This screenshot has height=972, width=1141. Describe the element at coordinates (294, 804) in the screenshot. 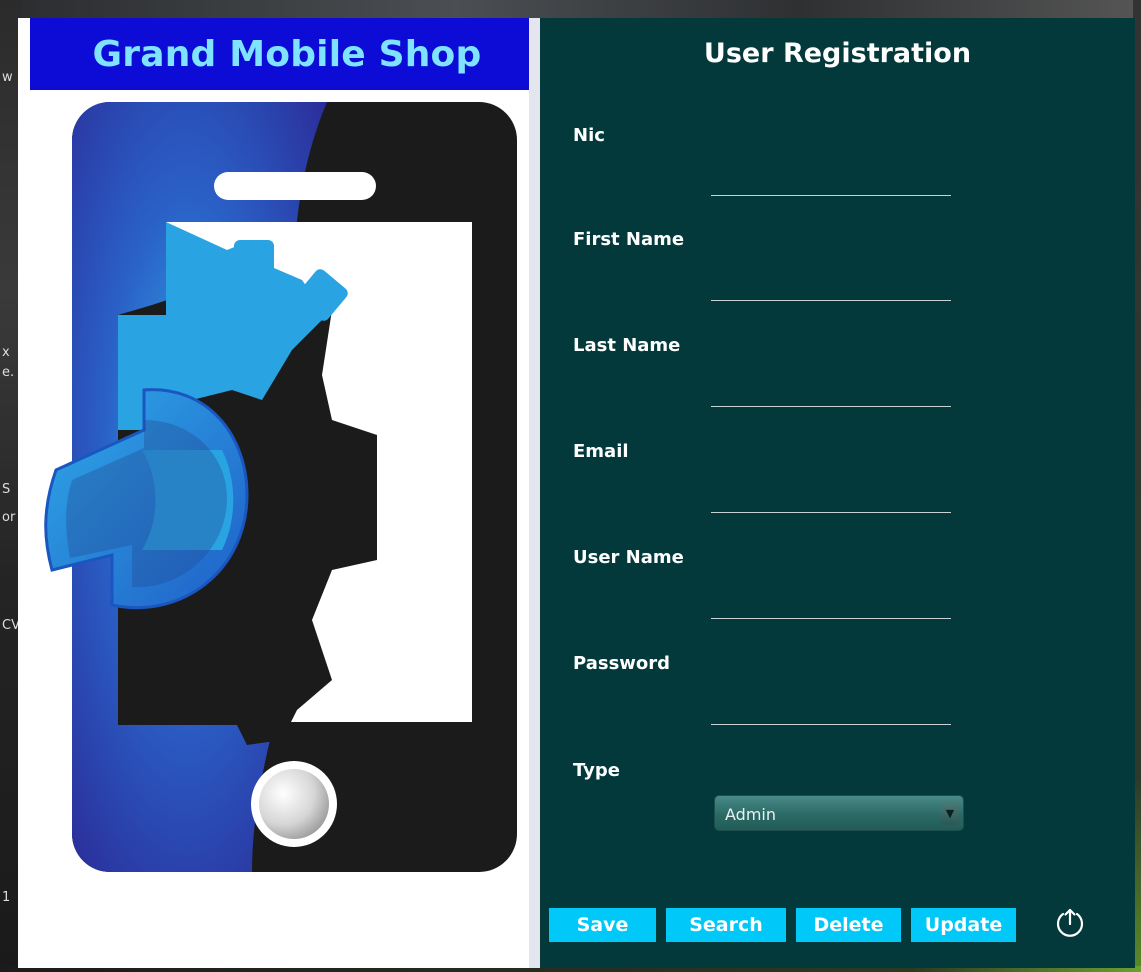

I see `home-button-graphic` at that location.